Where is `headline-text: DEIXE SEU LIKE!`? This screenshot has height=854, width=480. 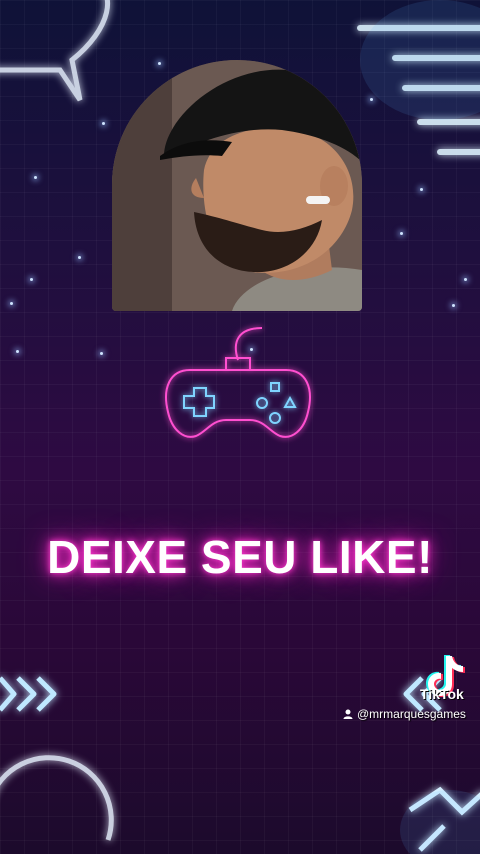
headline-text: DEIXE SEU LIKE! is located at coordinates (240, 557).